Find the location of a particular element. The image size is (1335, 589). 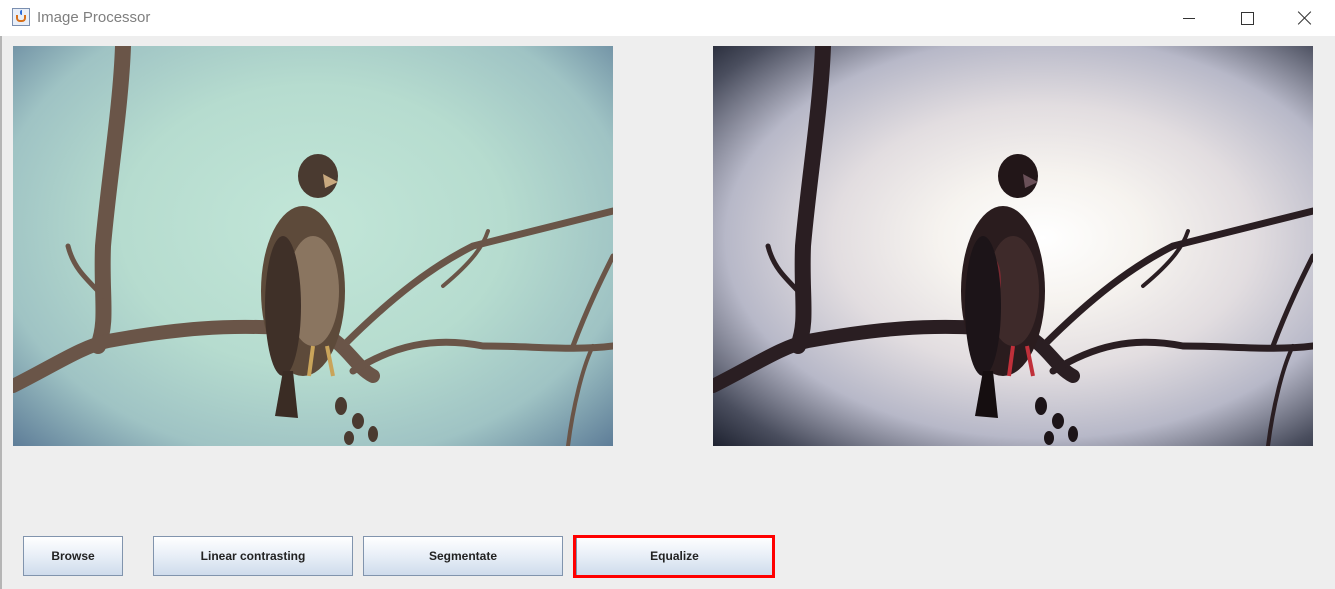

segmentate-button: Segmentate is located at coordinates (463, 556).